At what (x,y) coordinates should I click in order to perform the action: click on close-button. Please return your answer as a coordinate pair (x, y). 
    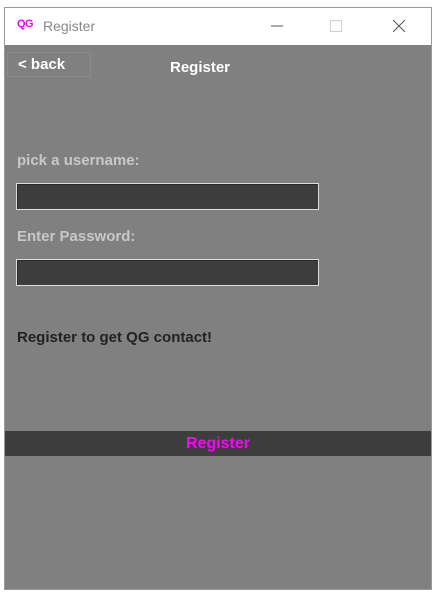
    Looking at the image, I should click on (399, 26).